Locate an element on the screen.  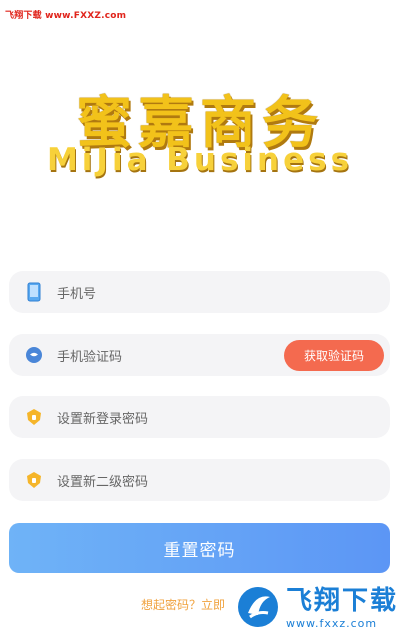
sms-code-placeholder: 手机验证码 is located at coordinates (90, 357).